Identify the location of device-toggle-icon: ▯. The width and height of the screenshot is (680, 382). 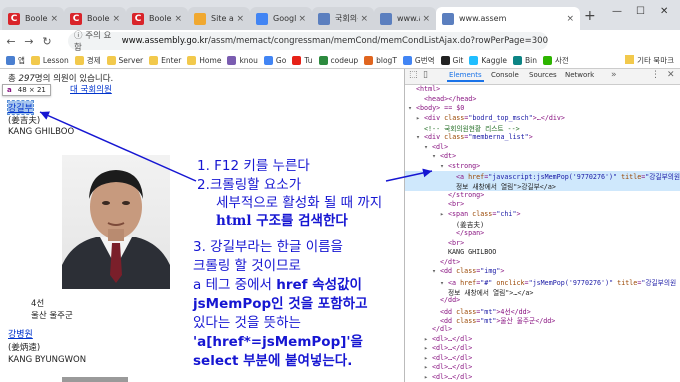
(425, 75).